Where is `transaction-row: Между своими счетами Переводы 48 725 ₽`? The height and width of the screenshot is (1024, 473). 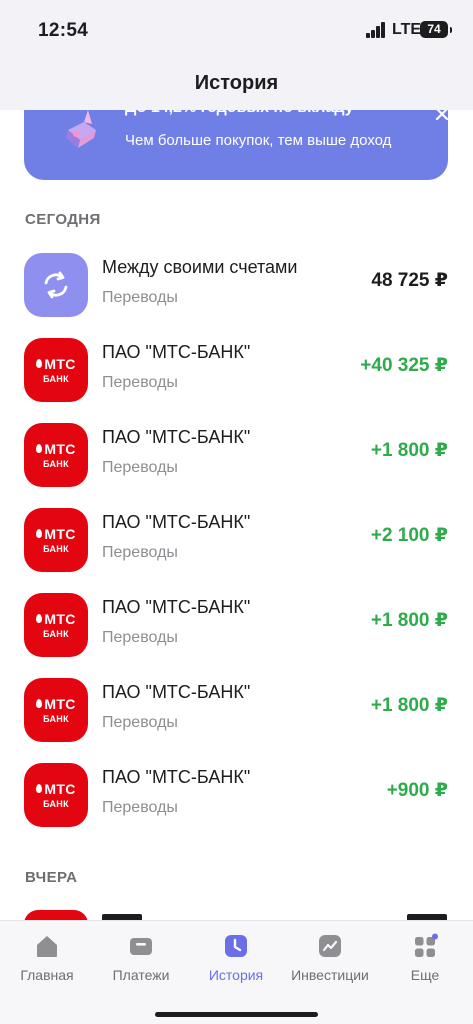
transaction-row: Между своими счетами Переводы 48 725 ₽ is located at coordinates (236, 295).